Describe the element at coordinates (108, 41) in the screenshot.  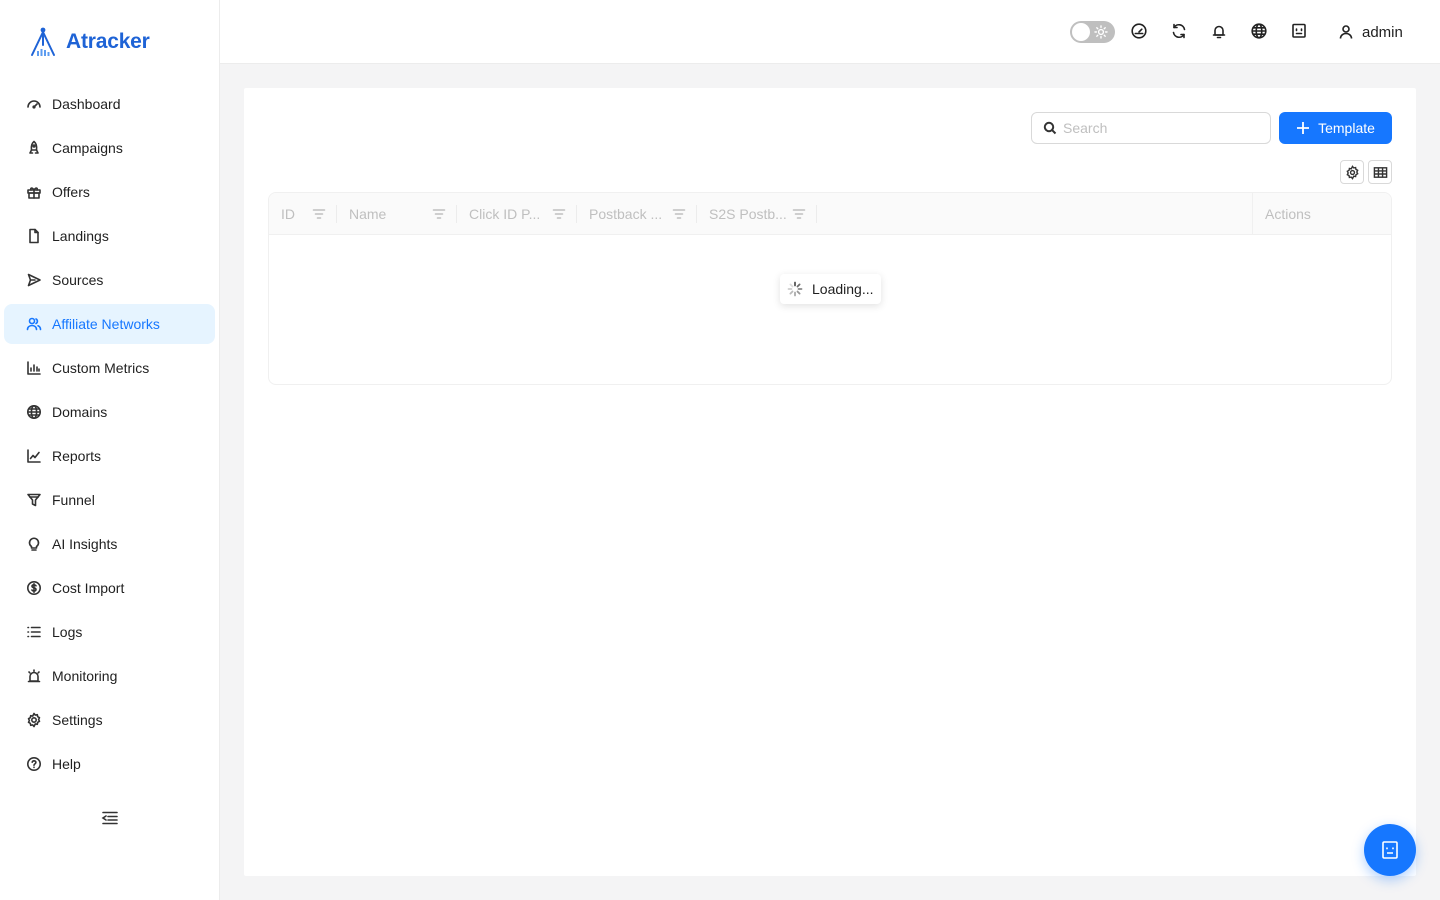
I see `app-name: Atracker` at that location.